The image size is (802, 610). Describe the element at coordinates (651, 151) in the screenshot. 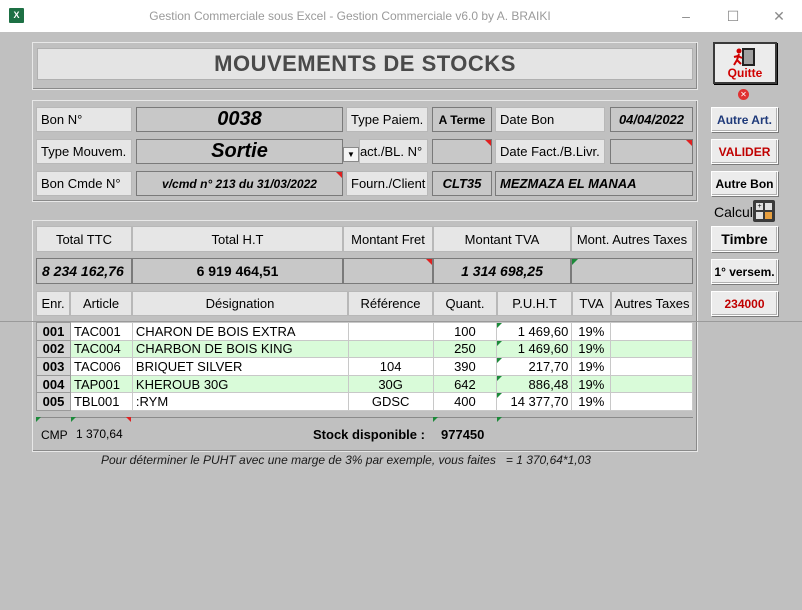

I see `date-fact-field` at that location.